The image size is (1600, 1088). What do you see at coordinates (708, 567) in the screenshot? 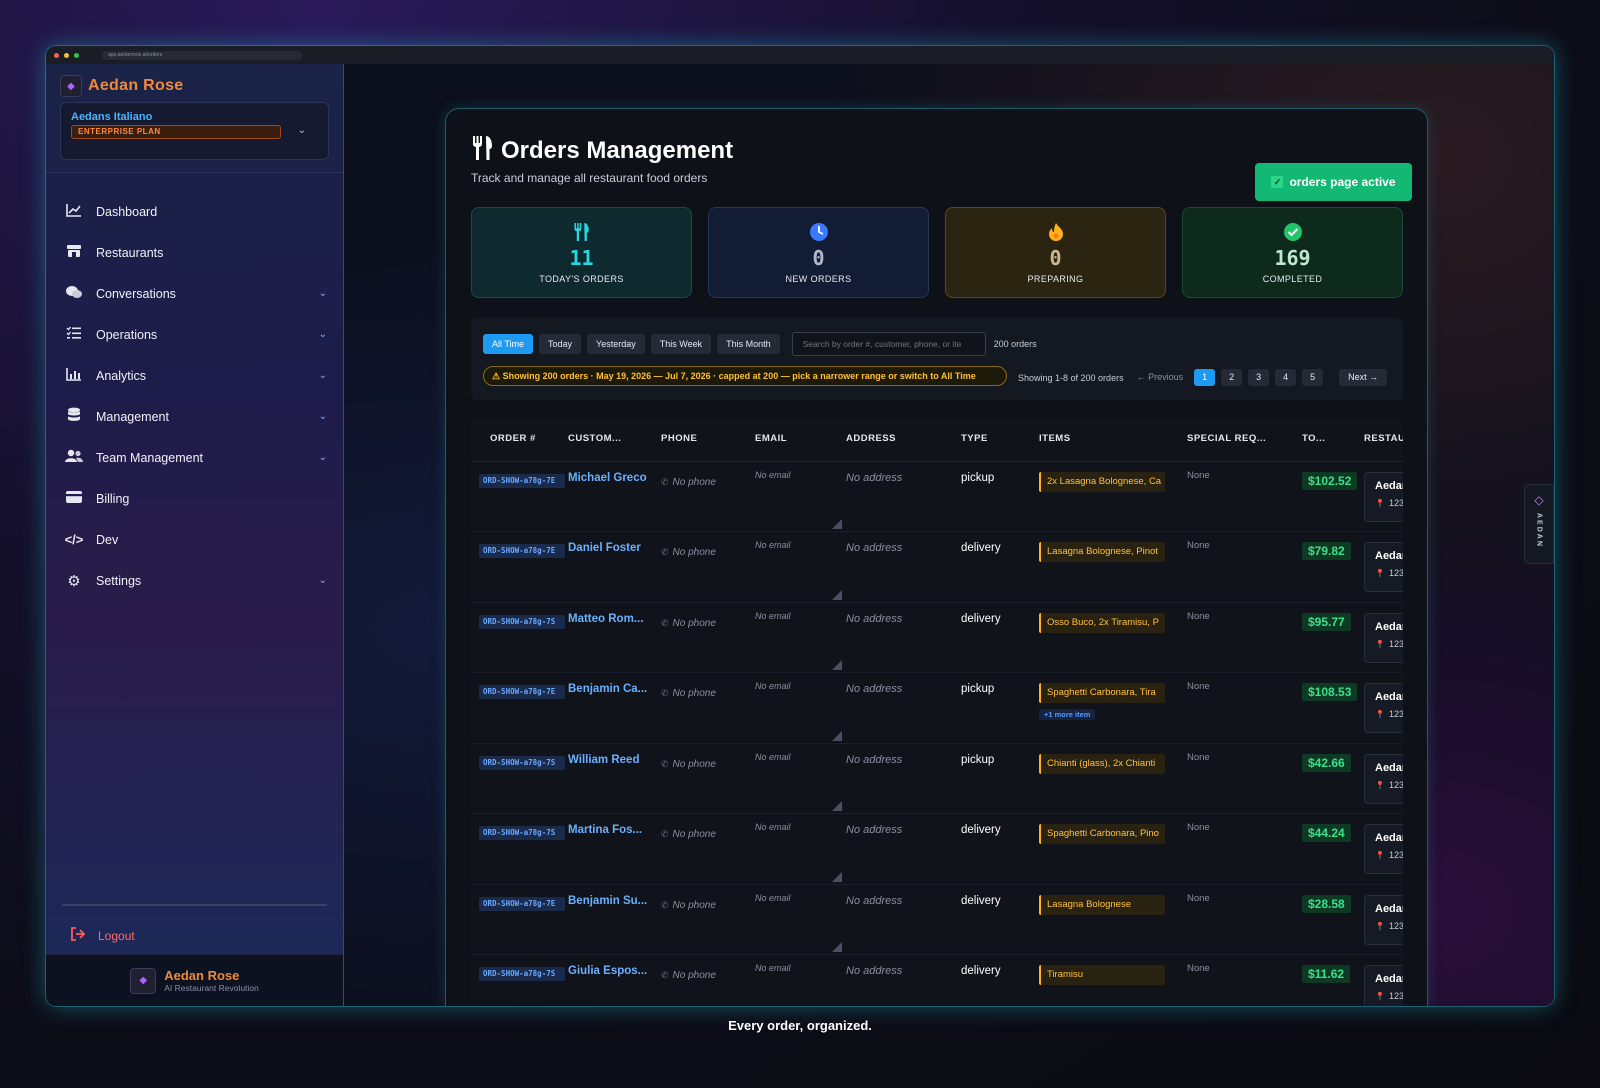
I see `cell-phone: ✆ No phone` at bounding box center [708, 567].